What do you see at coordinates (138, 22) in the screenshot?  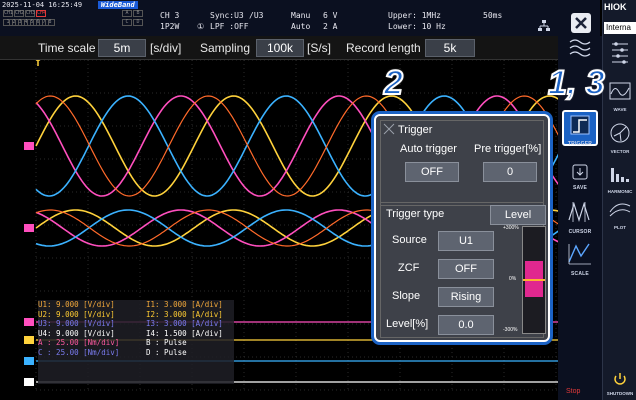 I see `ch-tag: D` at bounding box center [138, 22].